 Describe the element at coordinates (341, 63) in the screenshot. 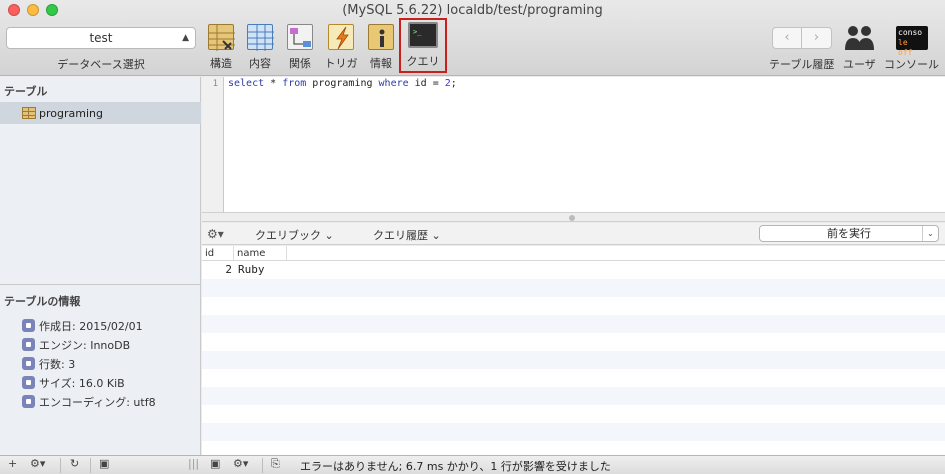

I see `tool-triggers-label: トリガ` at that location.